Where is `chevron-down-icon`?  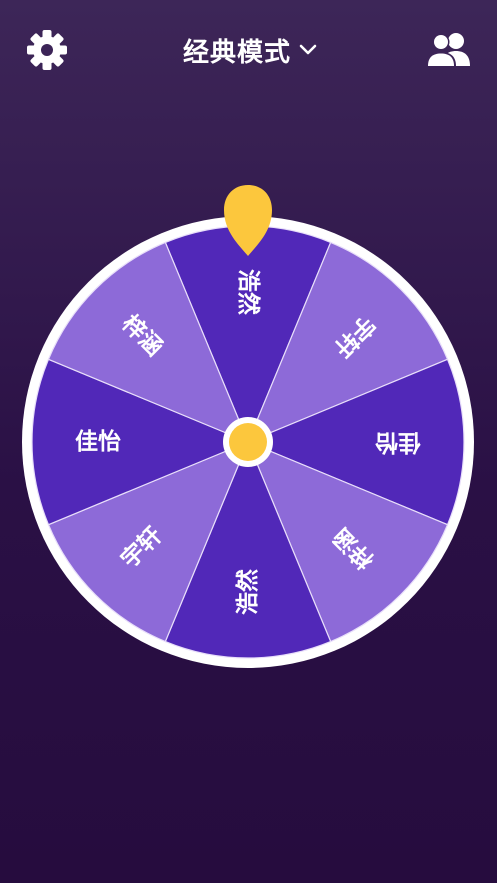 chevron-down-icon is located at coordinates (308, 49).